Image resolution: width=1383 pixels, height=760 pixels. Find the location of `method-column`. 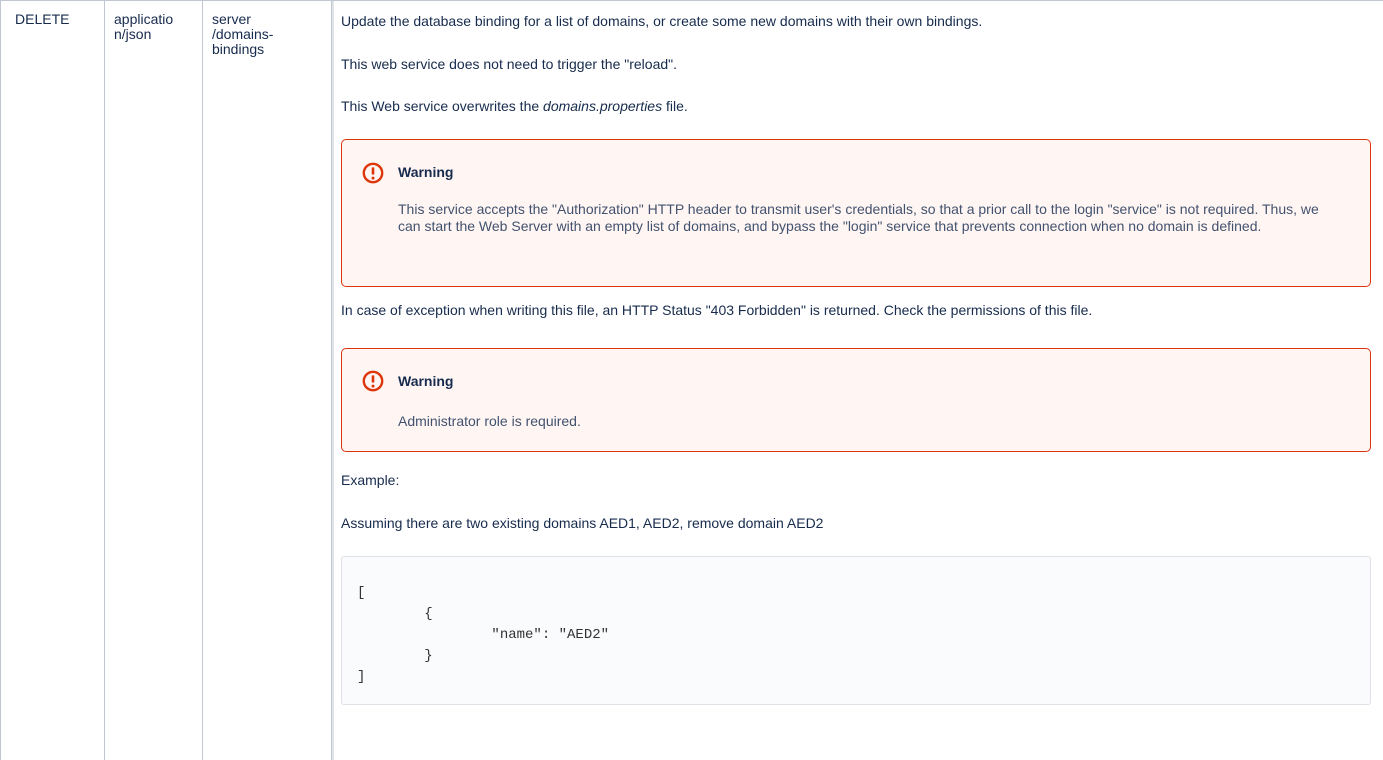

method-column is located at coordinates (53, 380).